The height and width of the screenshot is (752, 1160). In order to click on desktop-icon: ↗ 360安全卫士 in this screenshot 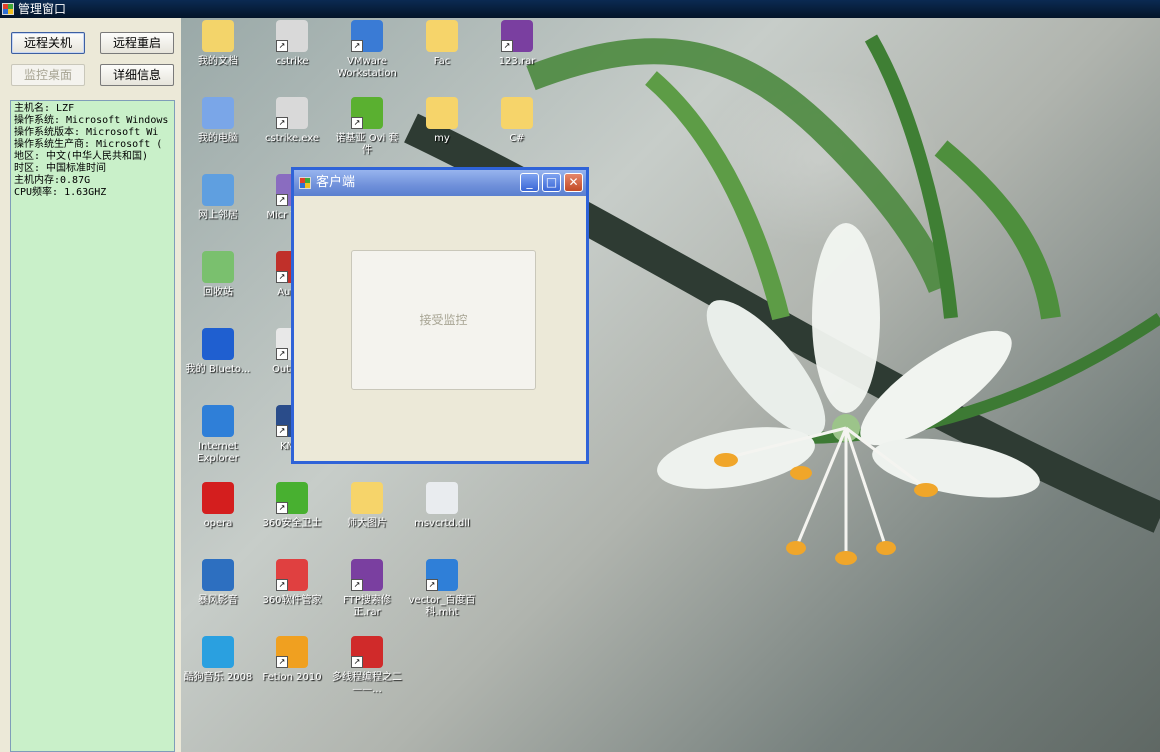, I will do `click(292, 506)`.